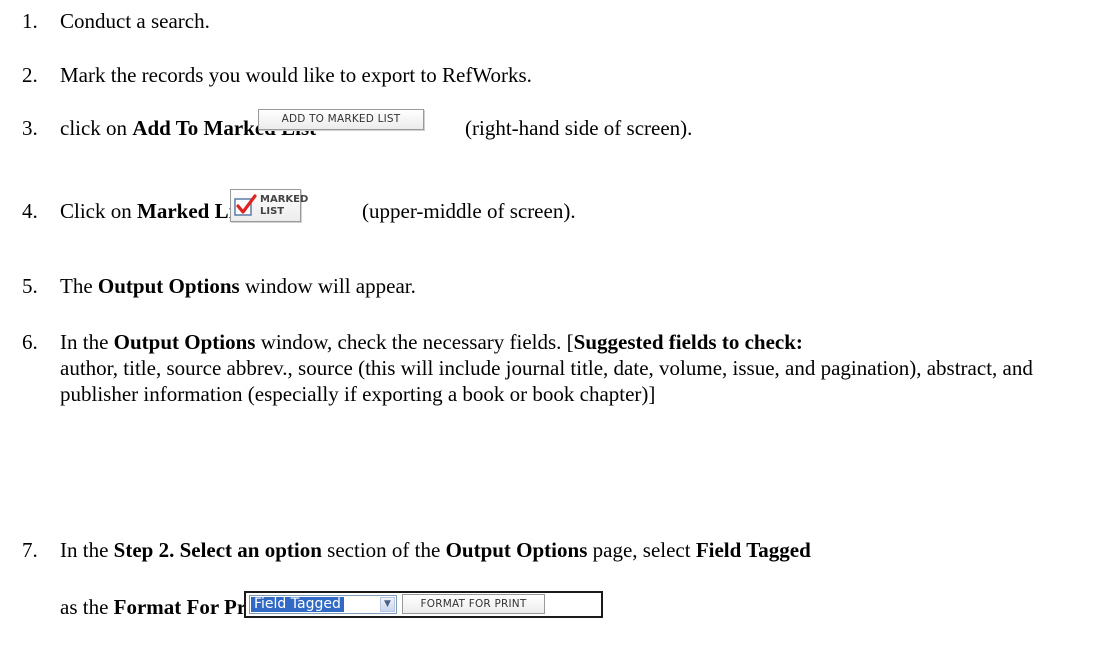  I want to click on step-bold-text: Field Tagged, so click(753, 550).